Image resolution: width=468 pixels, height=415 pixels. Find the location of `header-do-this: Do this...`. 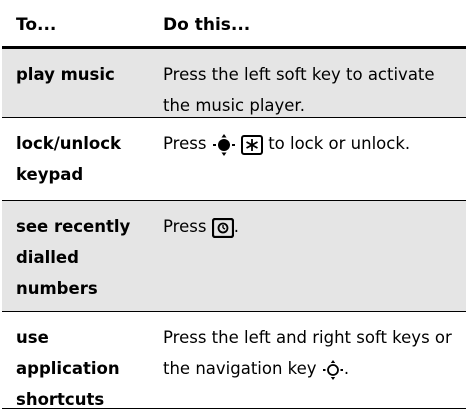

header-do-this: Do this... is located at coordinates (207, 25).